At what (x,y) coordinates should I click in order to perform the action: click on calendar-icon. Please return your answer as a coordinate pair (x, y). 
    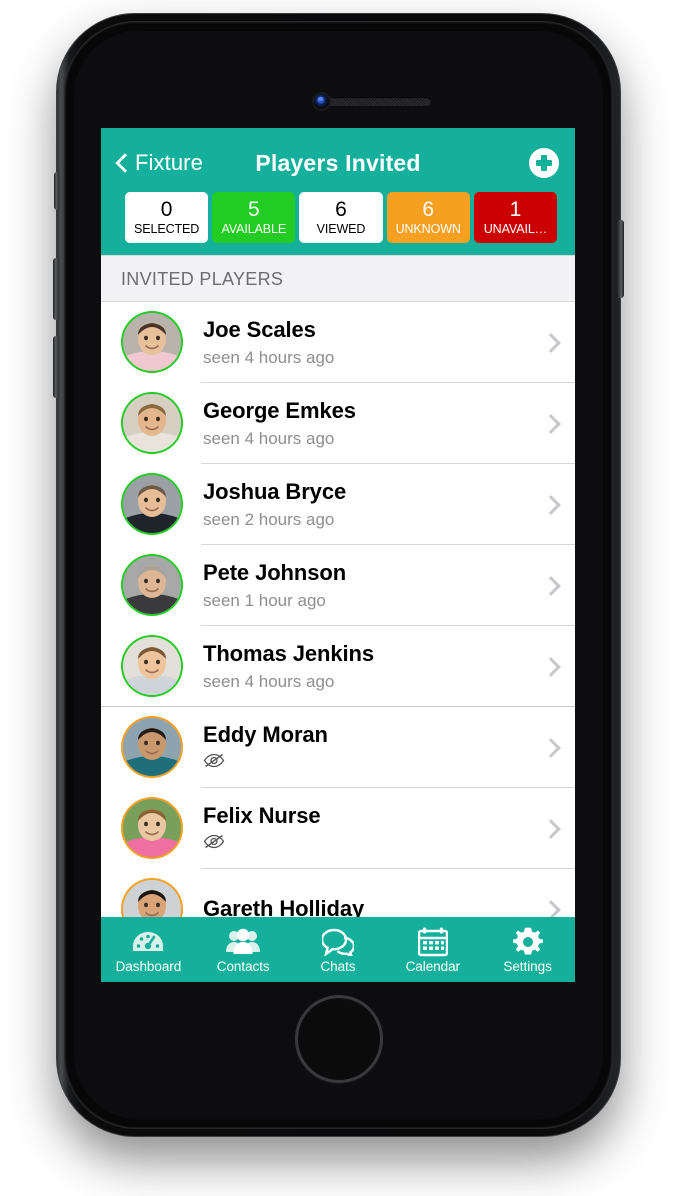
    Looking at the image, I should click on (432, 942).